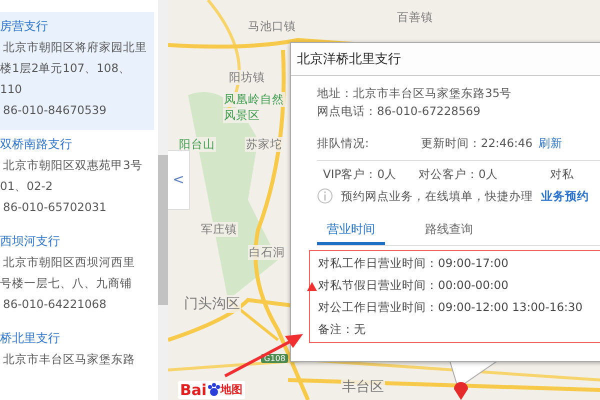  Describe the element at coordinates (30, 241) in the screenshot. I see `branch-name: 西坝河支行` at that location.